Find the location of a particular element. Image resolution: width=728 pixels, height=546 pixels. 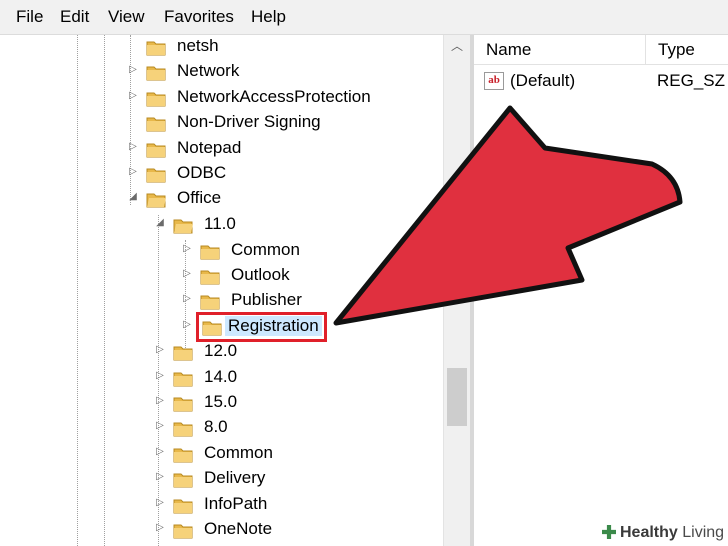

tree-item-11-0: ◢ 11.0 is located at coordinates (220, 225).